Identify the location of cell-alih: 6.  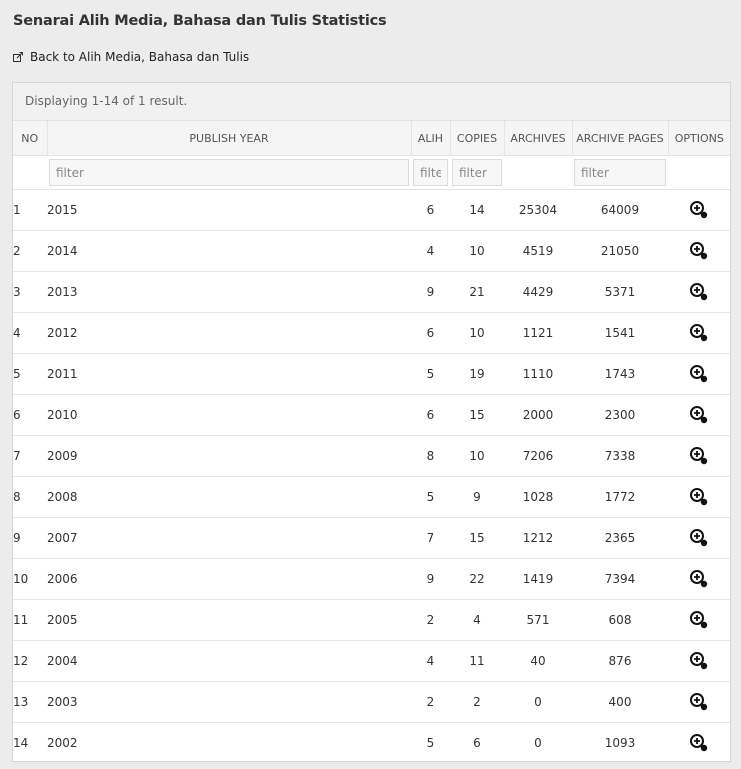
(430, 415).